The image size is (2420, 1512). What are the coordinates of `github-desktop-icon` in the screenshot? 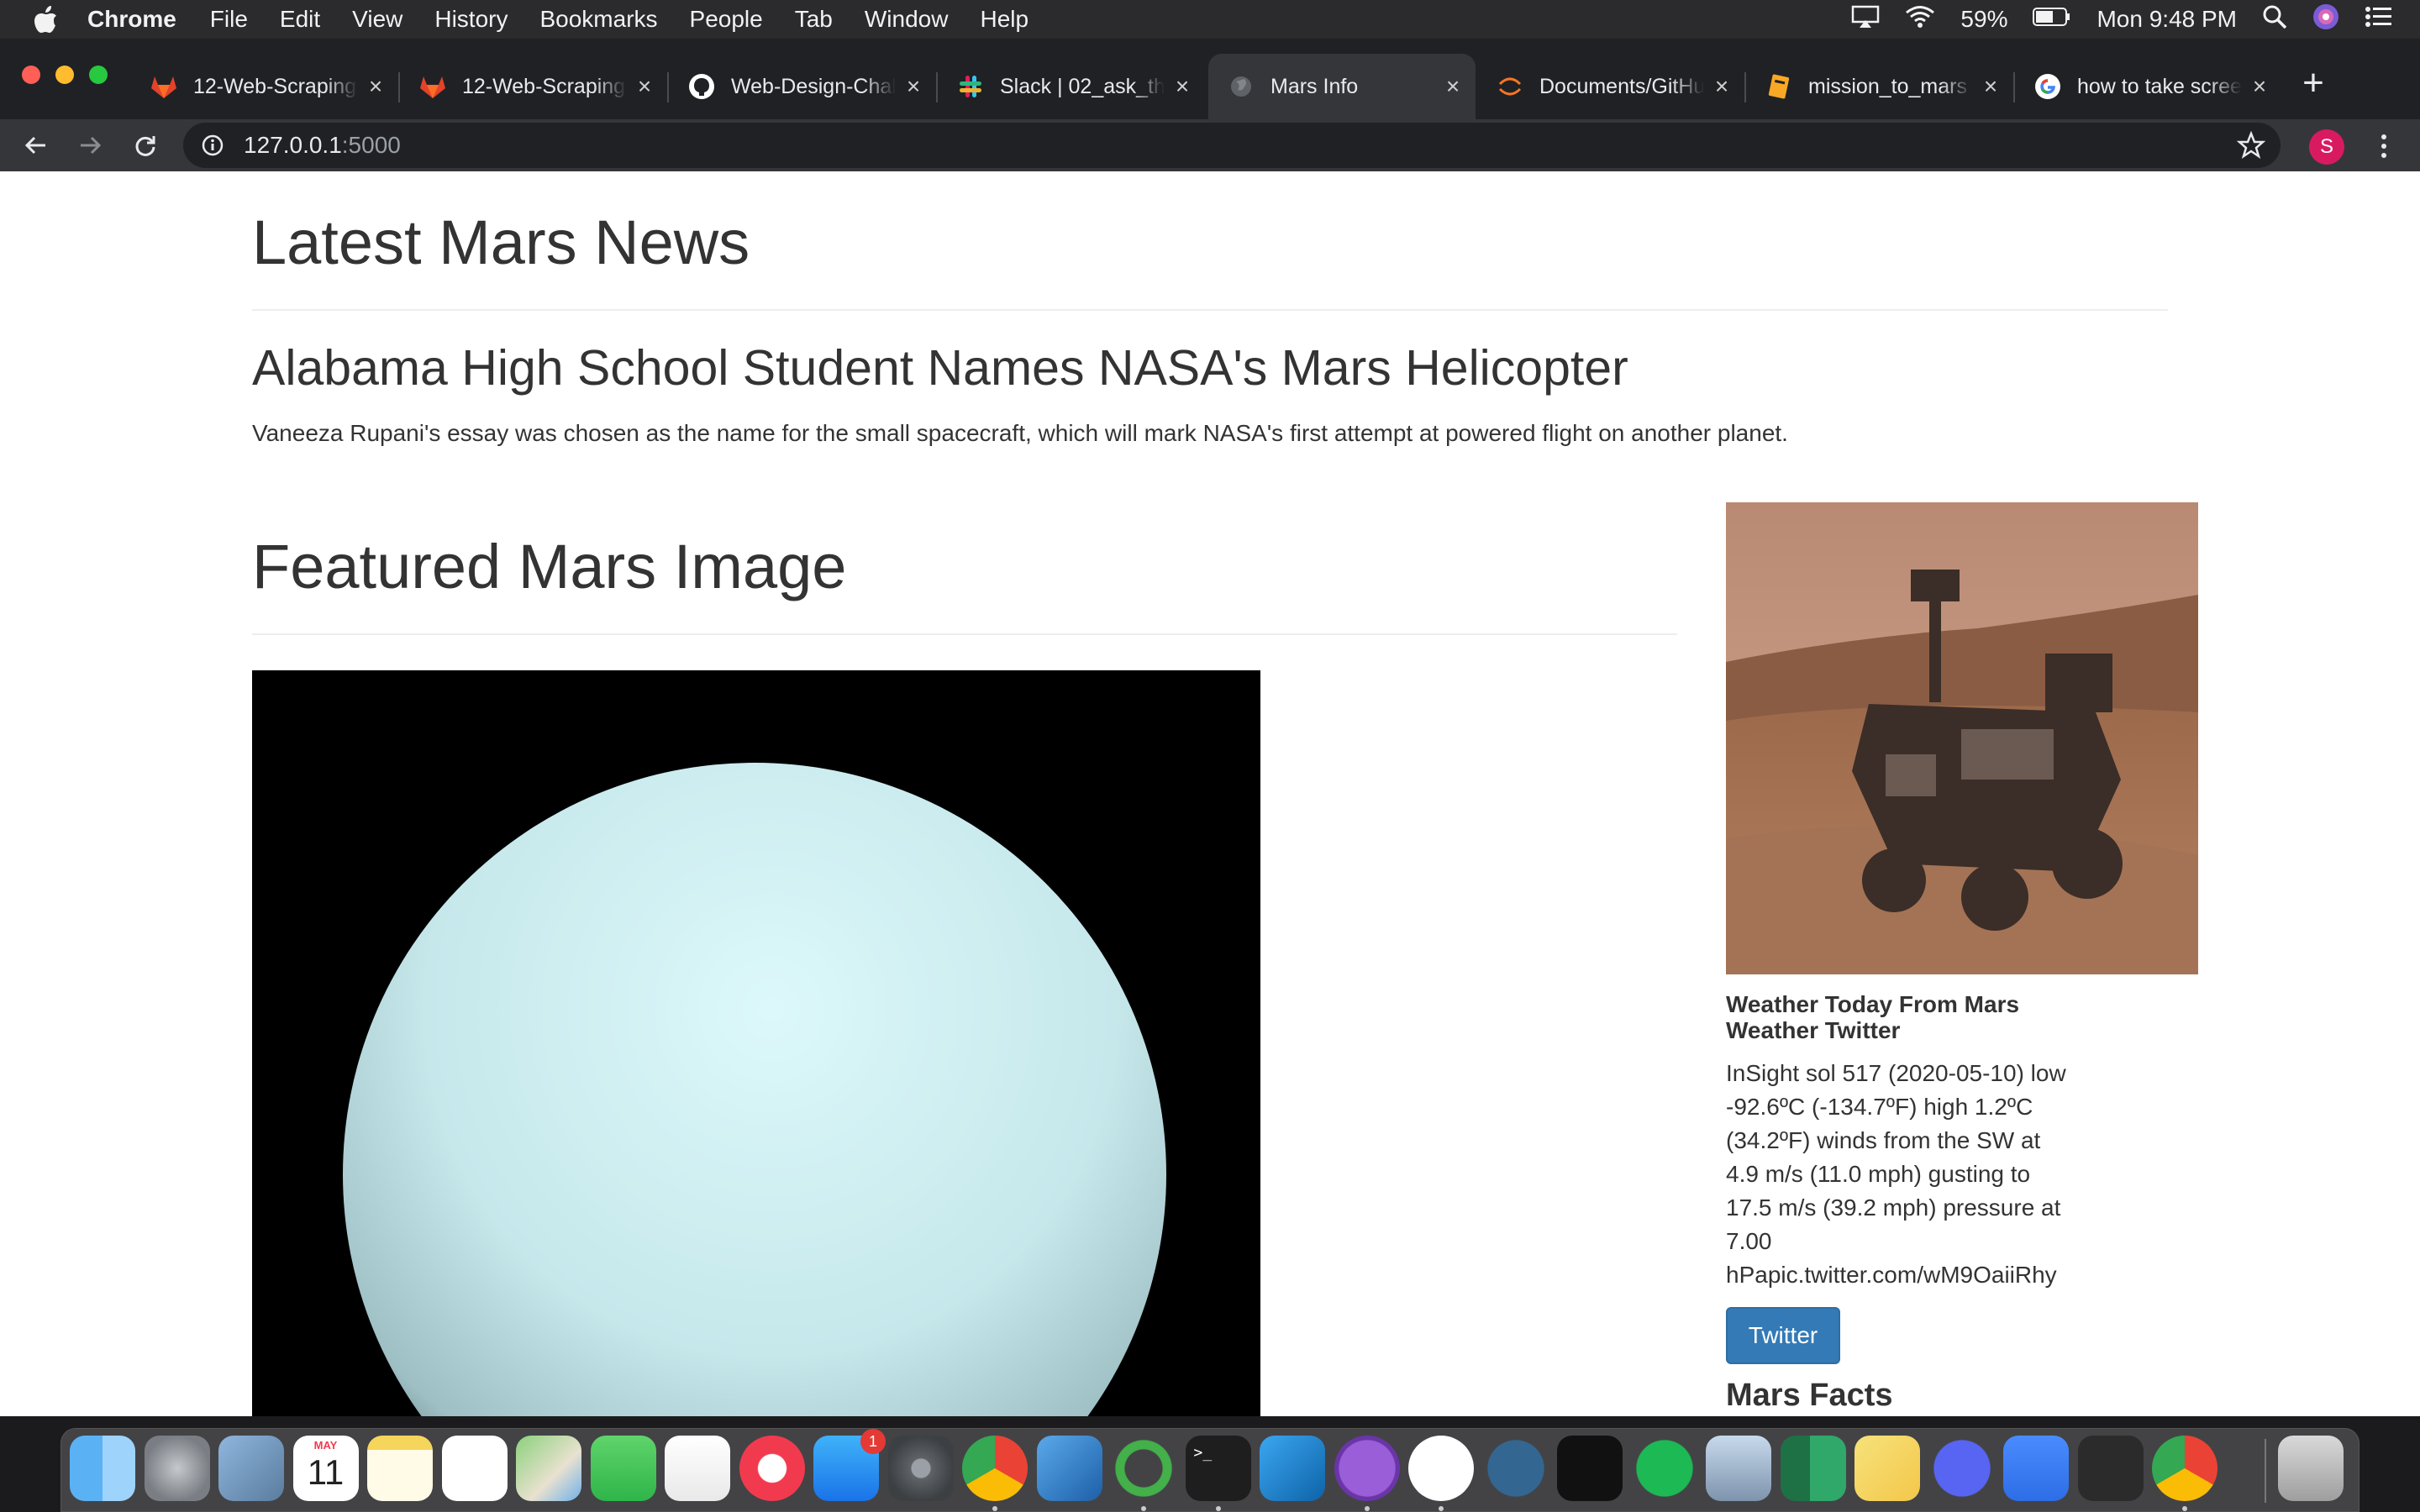 It's located at (1367, 1468).